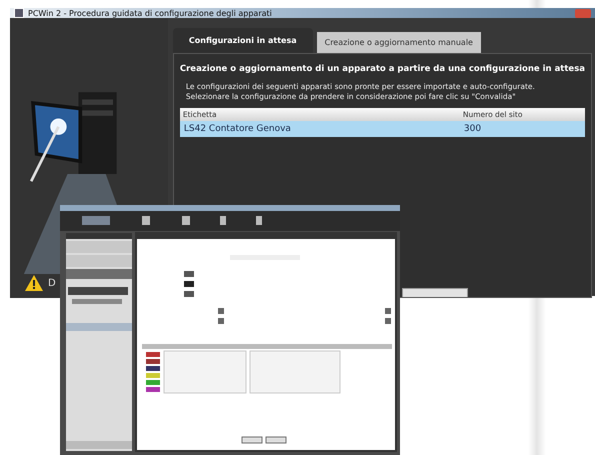  What do you see at coordinates (242, 40) in the screenshot?
I see `tab: Configurazioni in attesa` at bounding box center [242, 40].